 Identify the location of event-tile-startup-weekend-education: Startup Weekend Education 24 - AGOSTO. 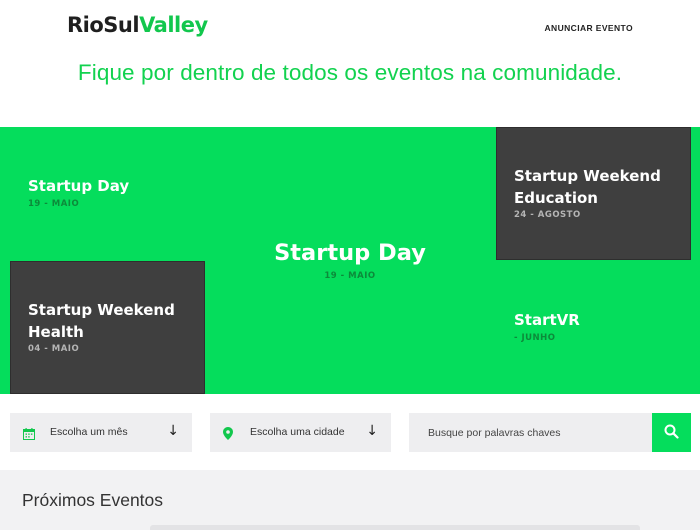
(593, 193).